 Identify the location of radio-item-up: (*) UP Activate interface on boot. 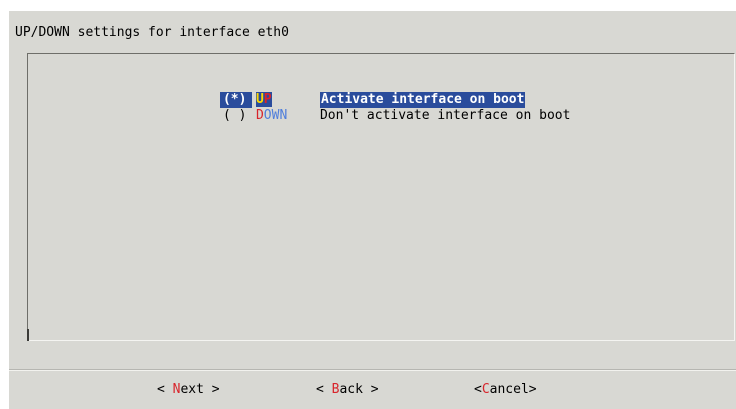
(371, 92).